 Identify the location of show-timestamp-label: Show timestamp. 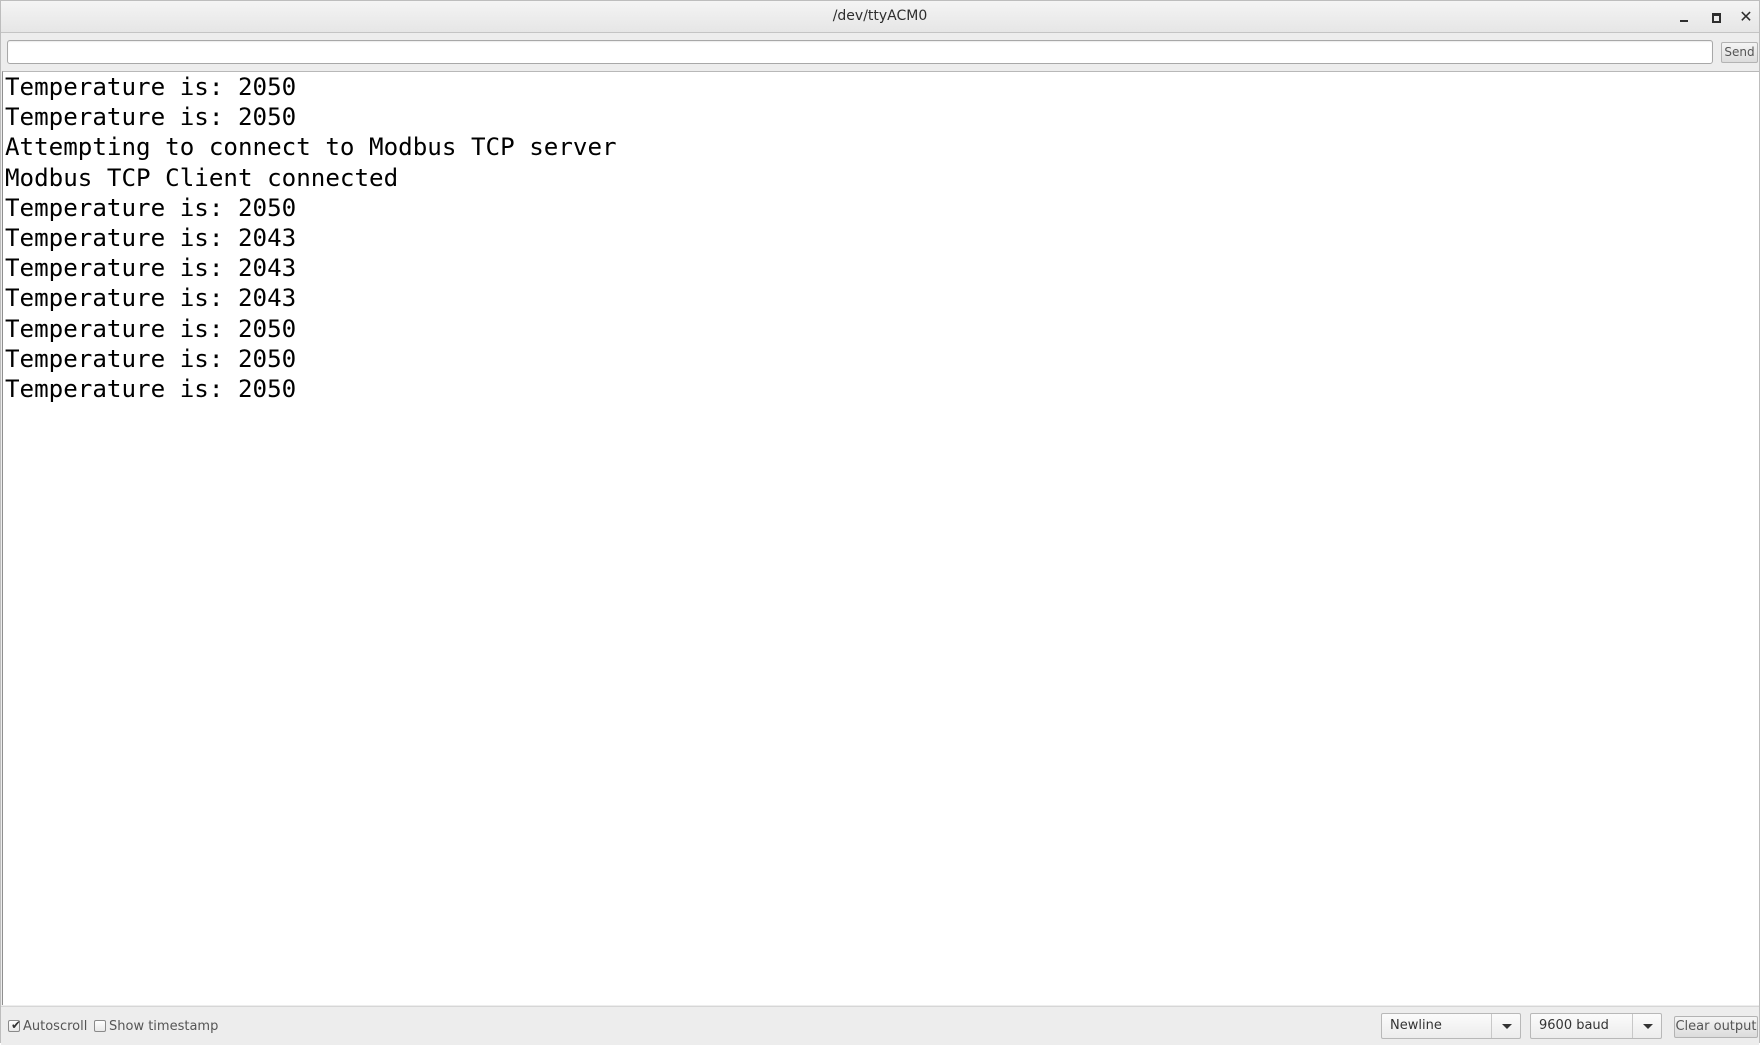
(164, 1026).